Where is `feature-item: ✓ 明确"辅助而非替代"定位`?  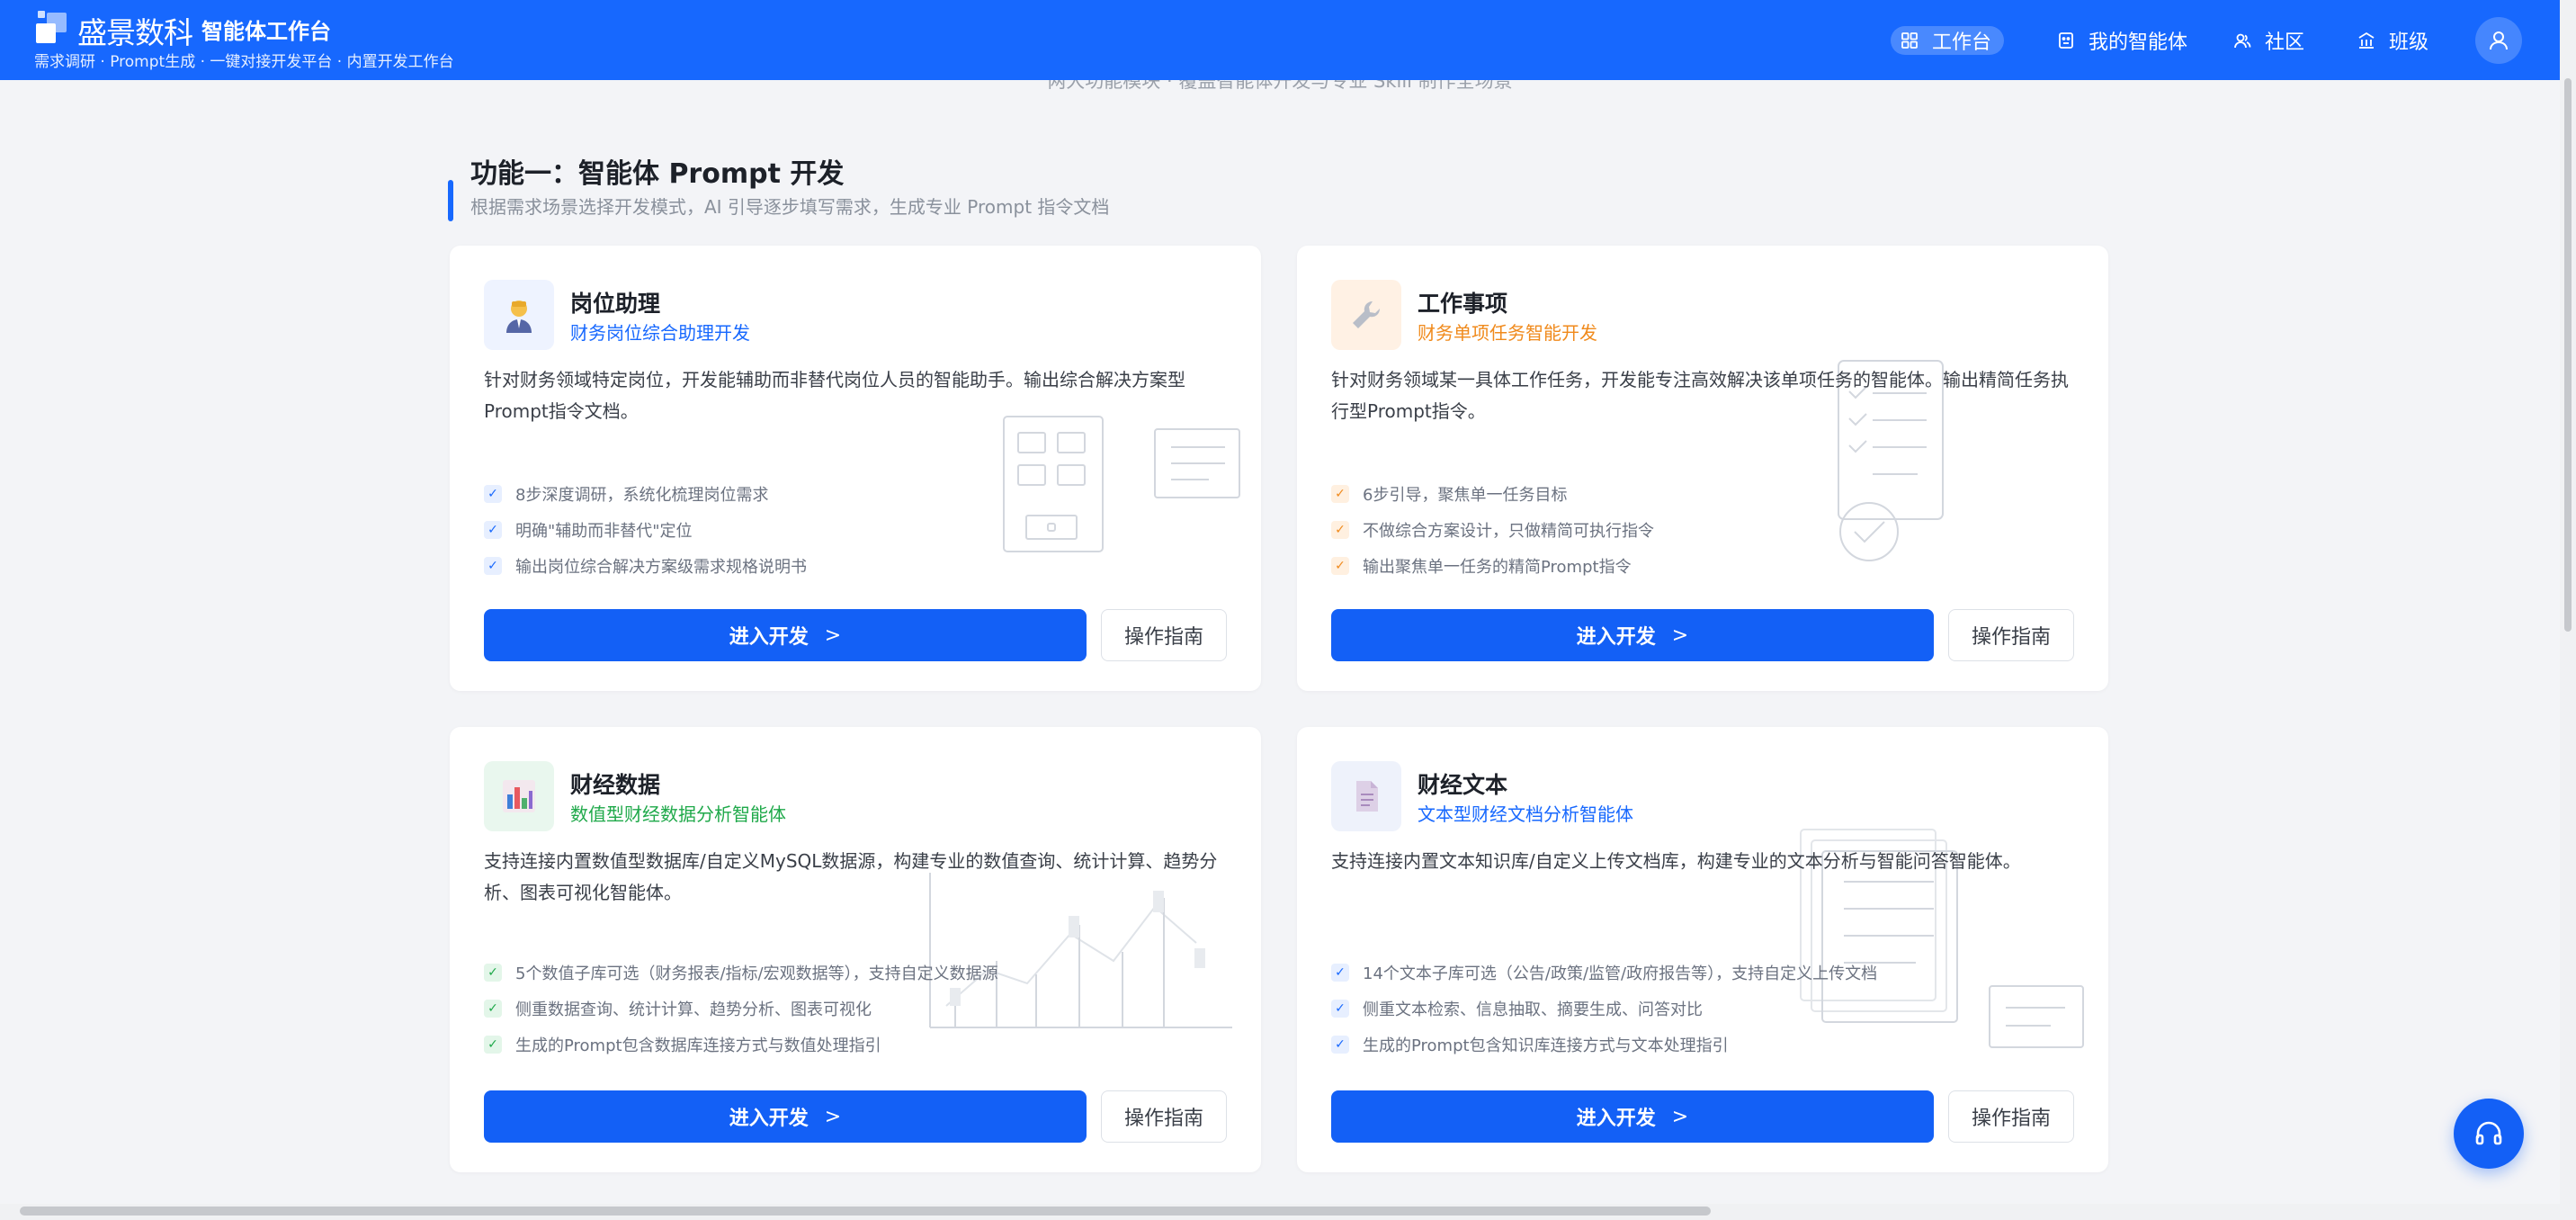 feature-item: ✓ 明确"辅助而非替代"定位 is located at coordinates (645, 530).